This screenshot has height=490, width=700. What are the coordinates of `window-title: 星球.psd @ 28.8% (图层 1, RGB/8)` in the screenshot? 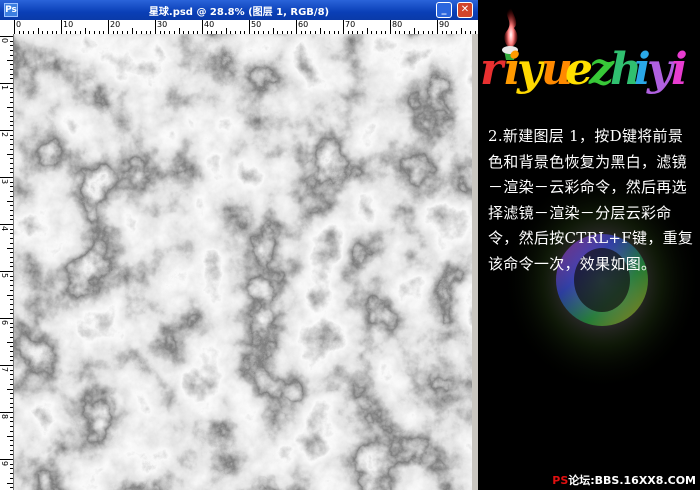 It's located at (239, 12).